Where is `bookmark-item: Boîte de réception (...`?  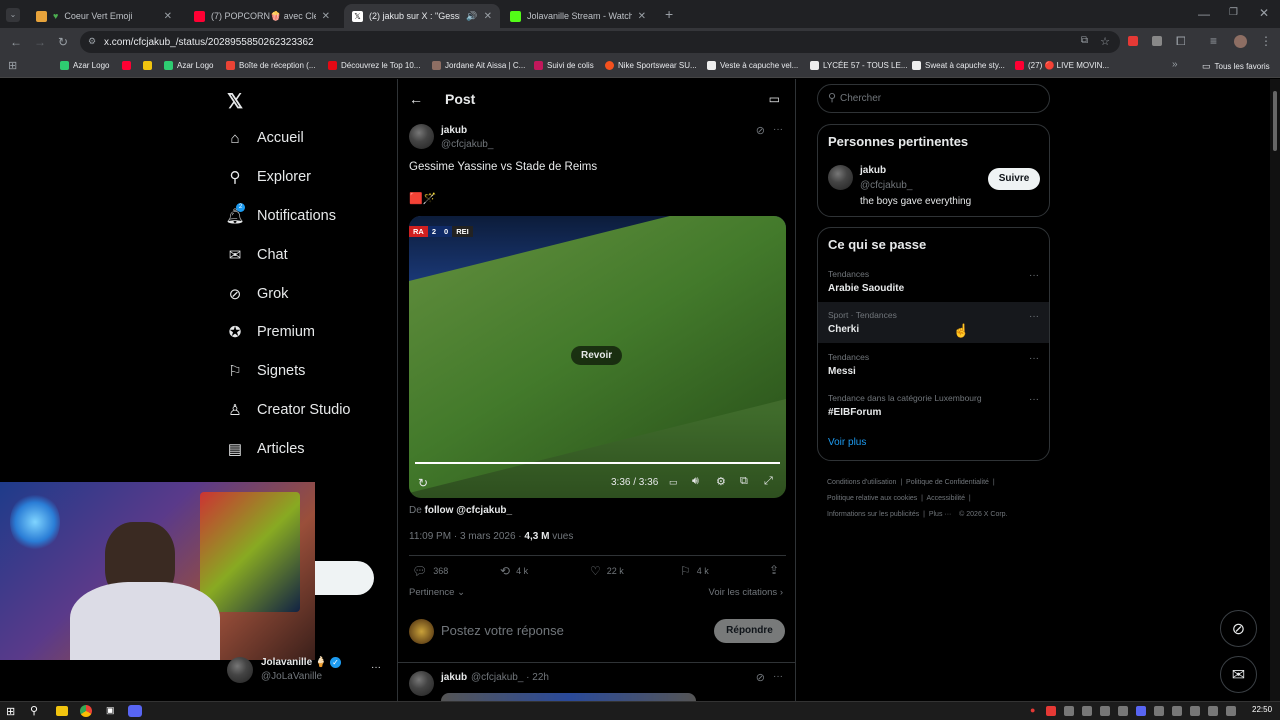
bookmark-item: Boîte de réception (... is located at coordinates (271, 65).